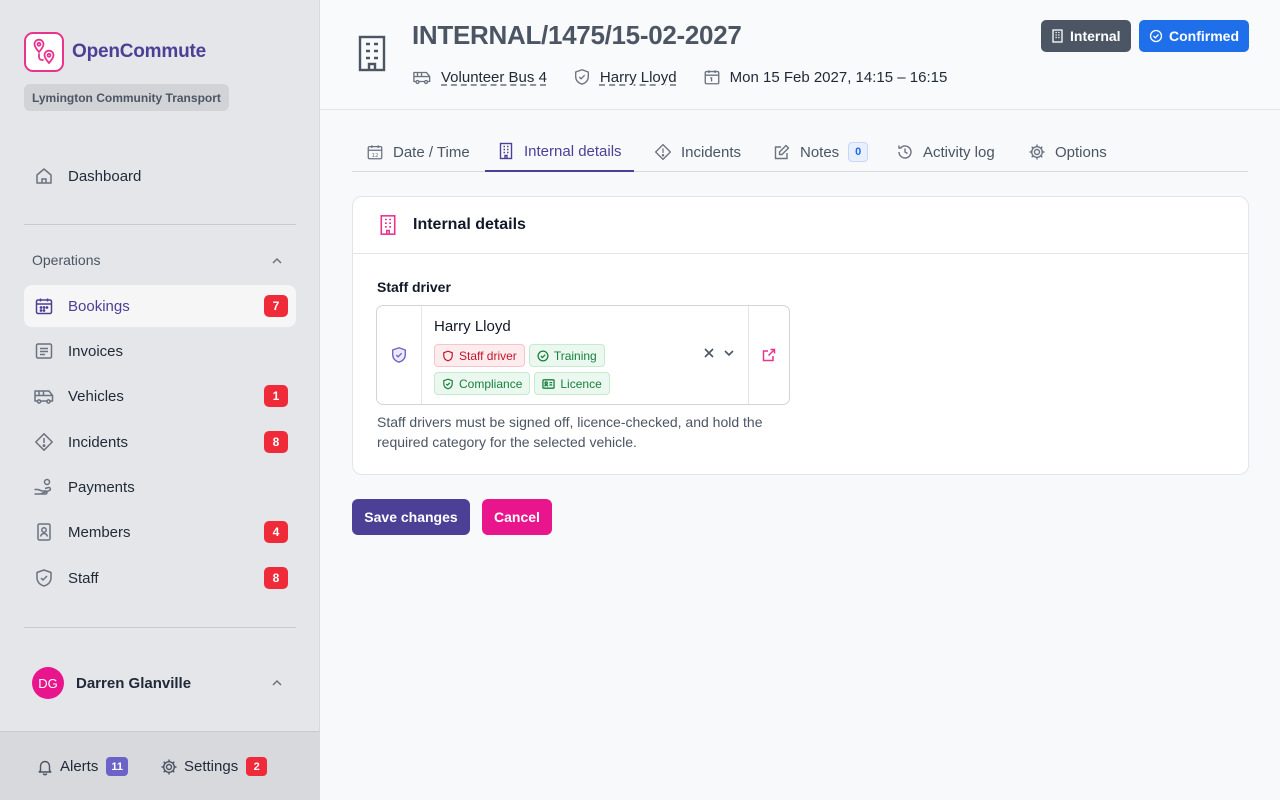 The image size is (1280, 800). I want to click on tab-notes: Notes 0, so click(820, 152).